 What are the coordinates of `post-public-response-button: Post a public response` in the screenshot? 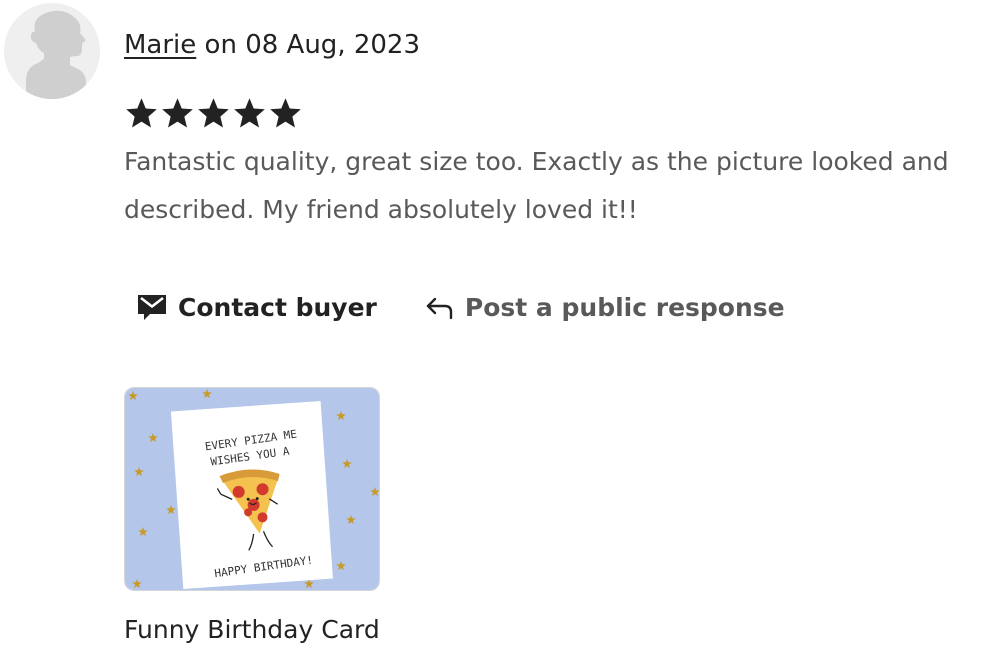 It's located at (605, 307).